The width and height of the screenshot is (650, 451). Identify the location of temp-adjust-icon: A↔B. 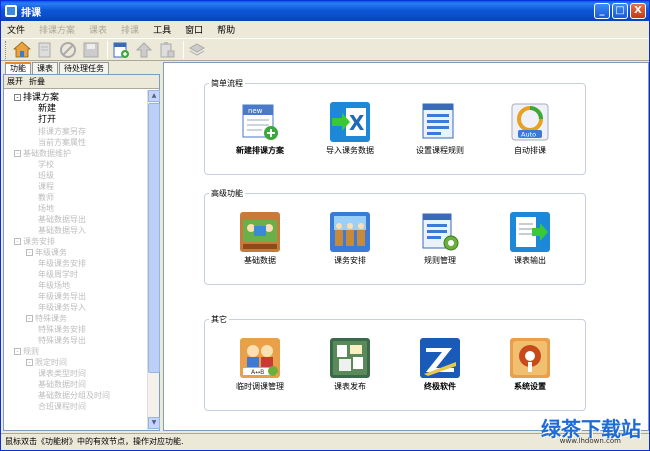
(260, 358).